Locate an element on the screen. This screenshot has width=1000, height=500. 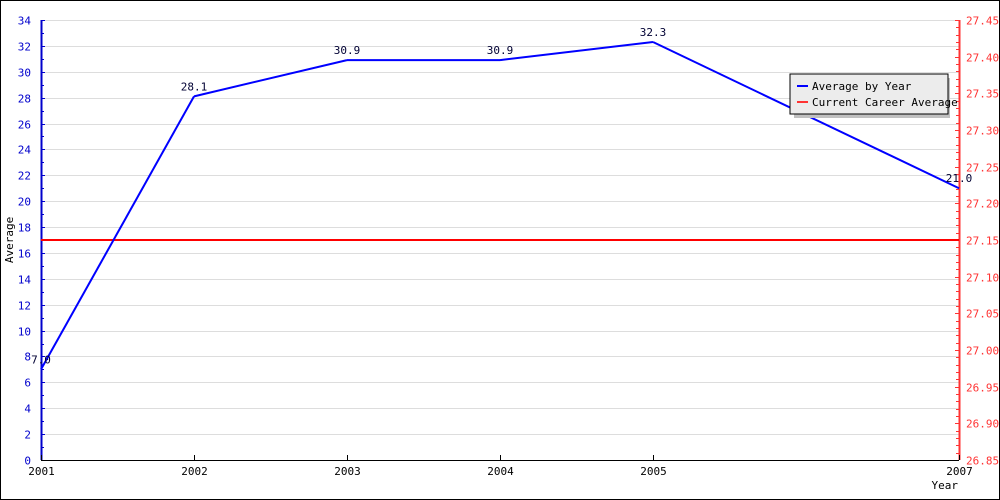
data-label: 21.0 is located at coordinates (959, 178).